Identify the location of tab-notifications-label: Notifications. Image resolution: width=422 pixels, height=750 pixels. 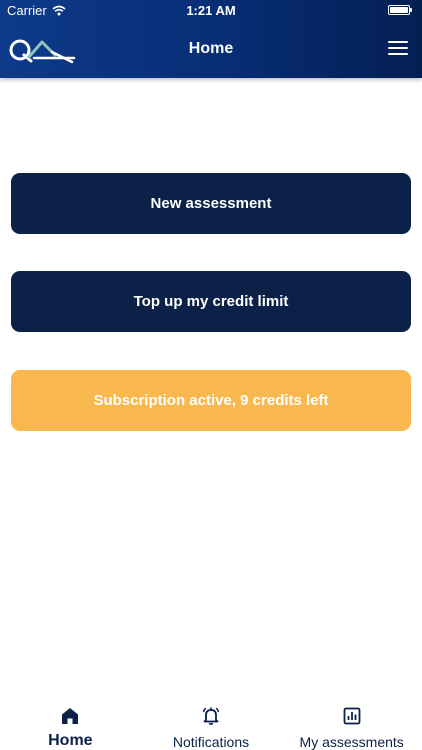
(211, 742).